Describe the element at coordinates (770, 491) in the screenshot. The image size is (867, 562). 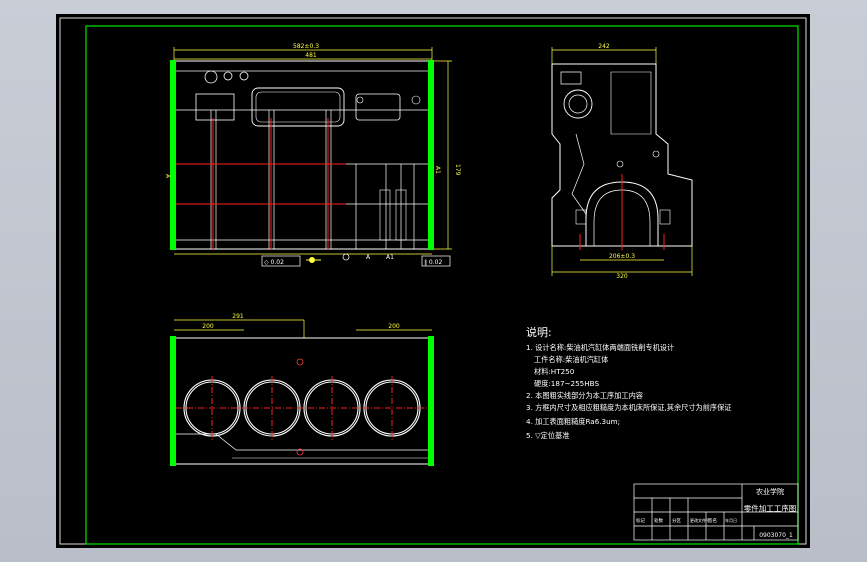
I see `title-school: 农业学院` at that location.